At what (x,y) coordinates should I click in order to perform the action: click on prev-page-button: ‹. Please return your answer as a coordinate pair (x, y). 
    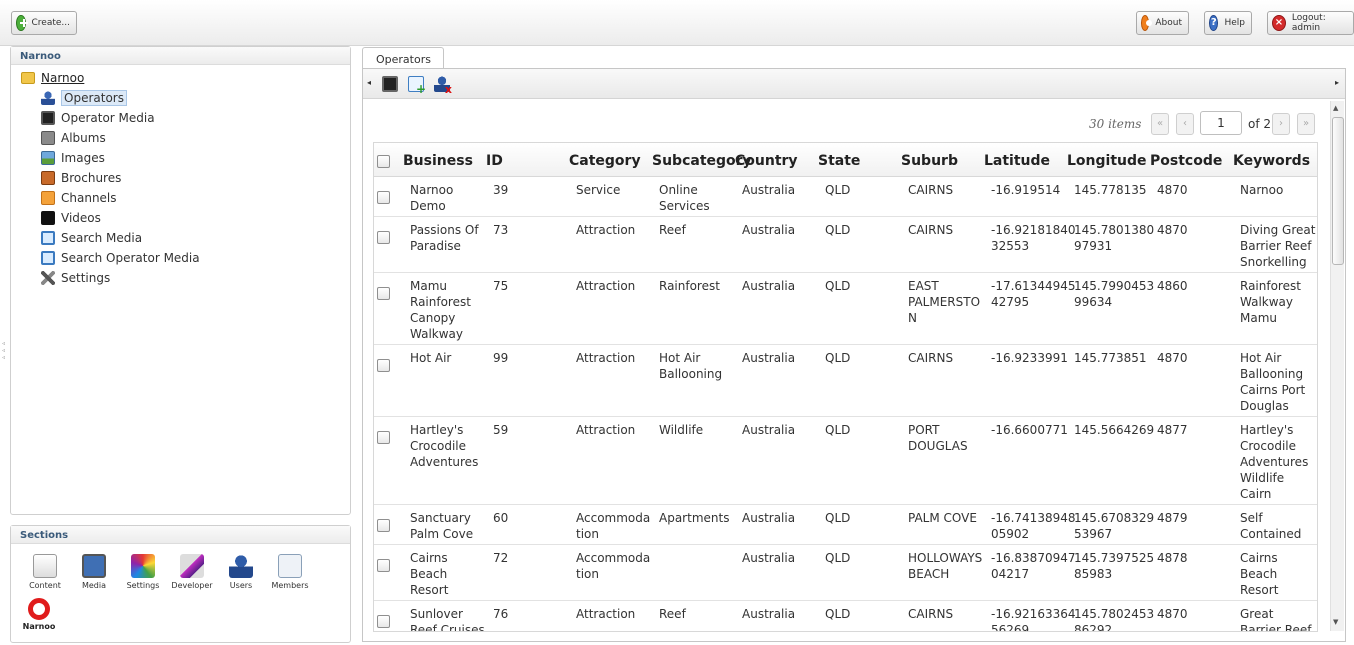
    Looking at the image, I should click on (1185, 124).